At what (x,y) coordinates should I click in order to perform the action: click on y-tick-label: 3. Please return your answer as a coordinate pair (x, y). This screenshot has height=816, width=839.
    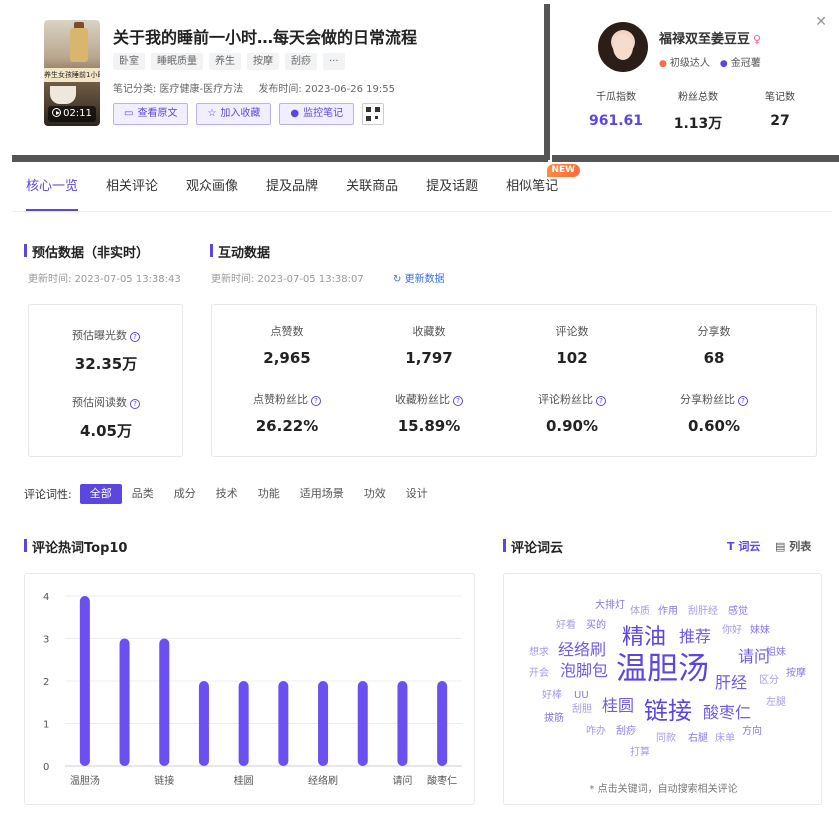
    Looking at the image, I should click on (46, 640).